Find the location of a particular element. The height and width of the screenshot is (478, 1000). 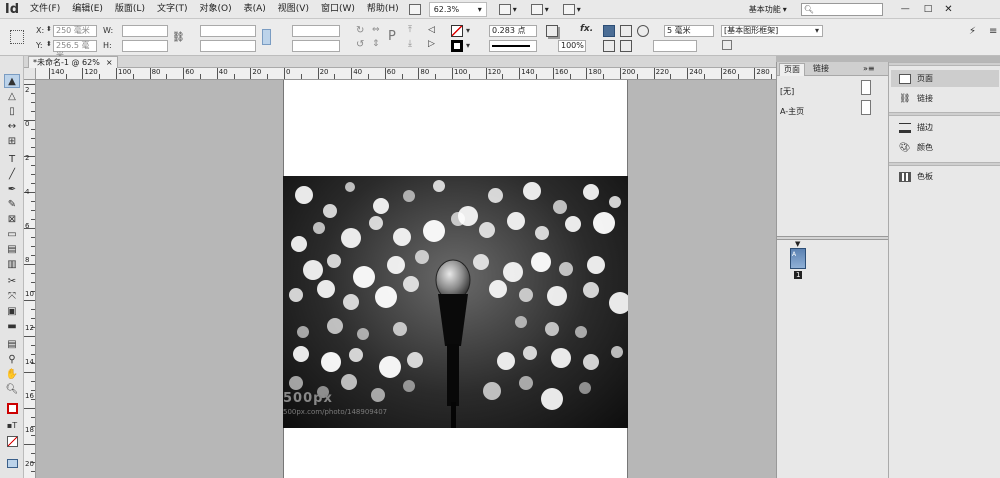

view-options-button: ▾ is located at coordinates (508, 9).